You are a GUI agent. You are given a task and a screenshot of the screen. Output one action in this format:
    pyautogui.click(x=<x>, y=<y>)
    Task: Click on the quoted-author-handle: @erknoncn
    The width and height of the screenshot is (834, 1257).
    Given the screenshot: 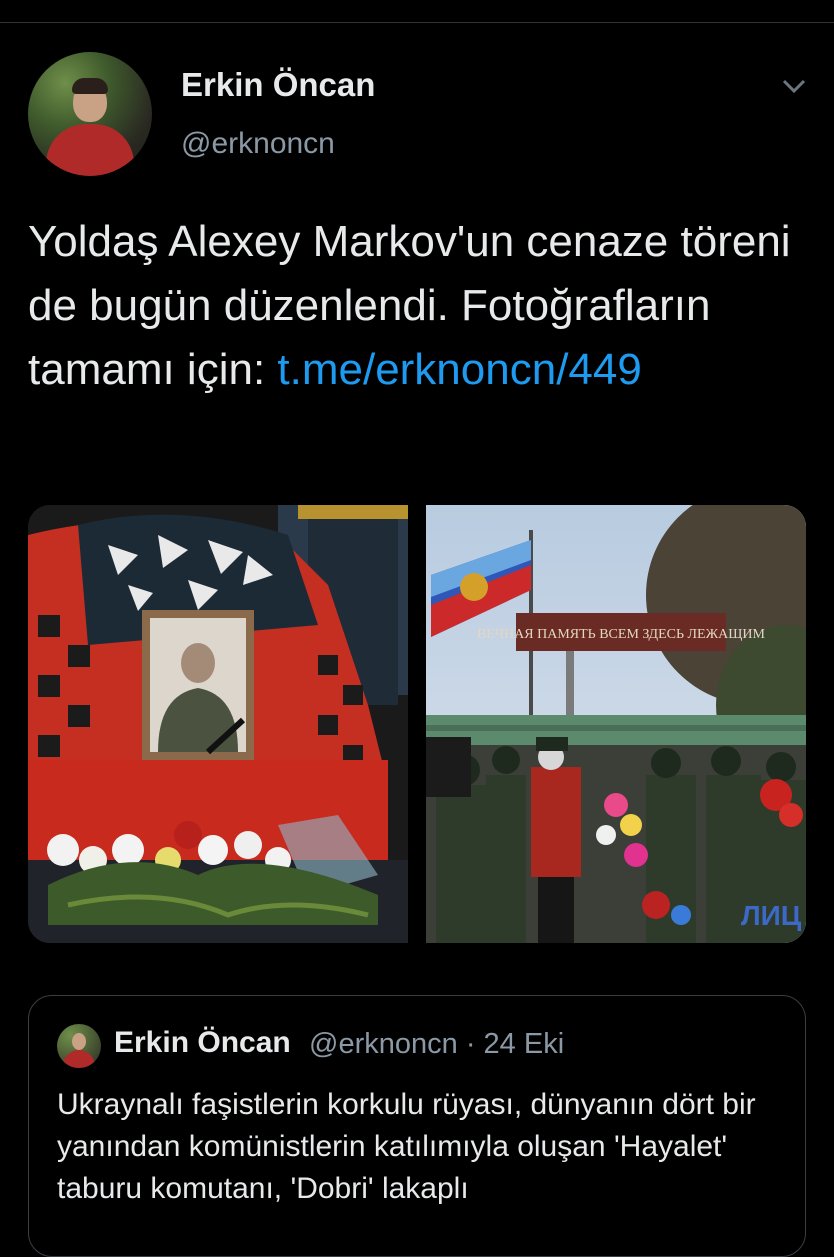 What is the action you would take?
    pyautogui.click(x=383, y=1044)
    